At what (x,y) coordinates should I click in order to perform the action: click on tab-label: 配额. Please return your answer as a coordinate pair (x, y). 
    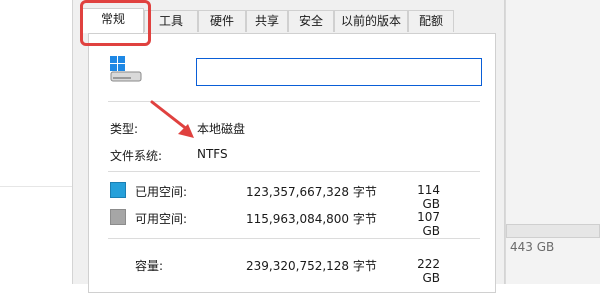
    Looking at the image, I should click on (430, 21).